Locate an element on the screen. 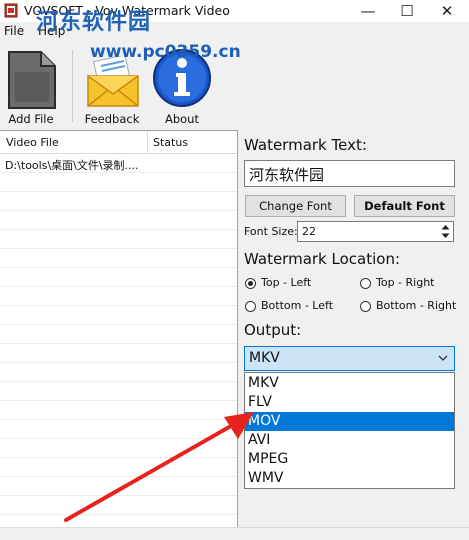 The image size is (469, 540). column-video-file: Video File is located at coordinates (32, 142).